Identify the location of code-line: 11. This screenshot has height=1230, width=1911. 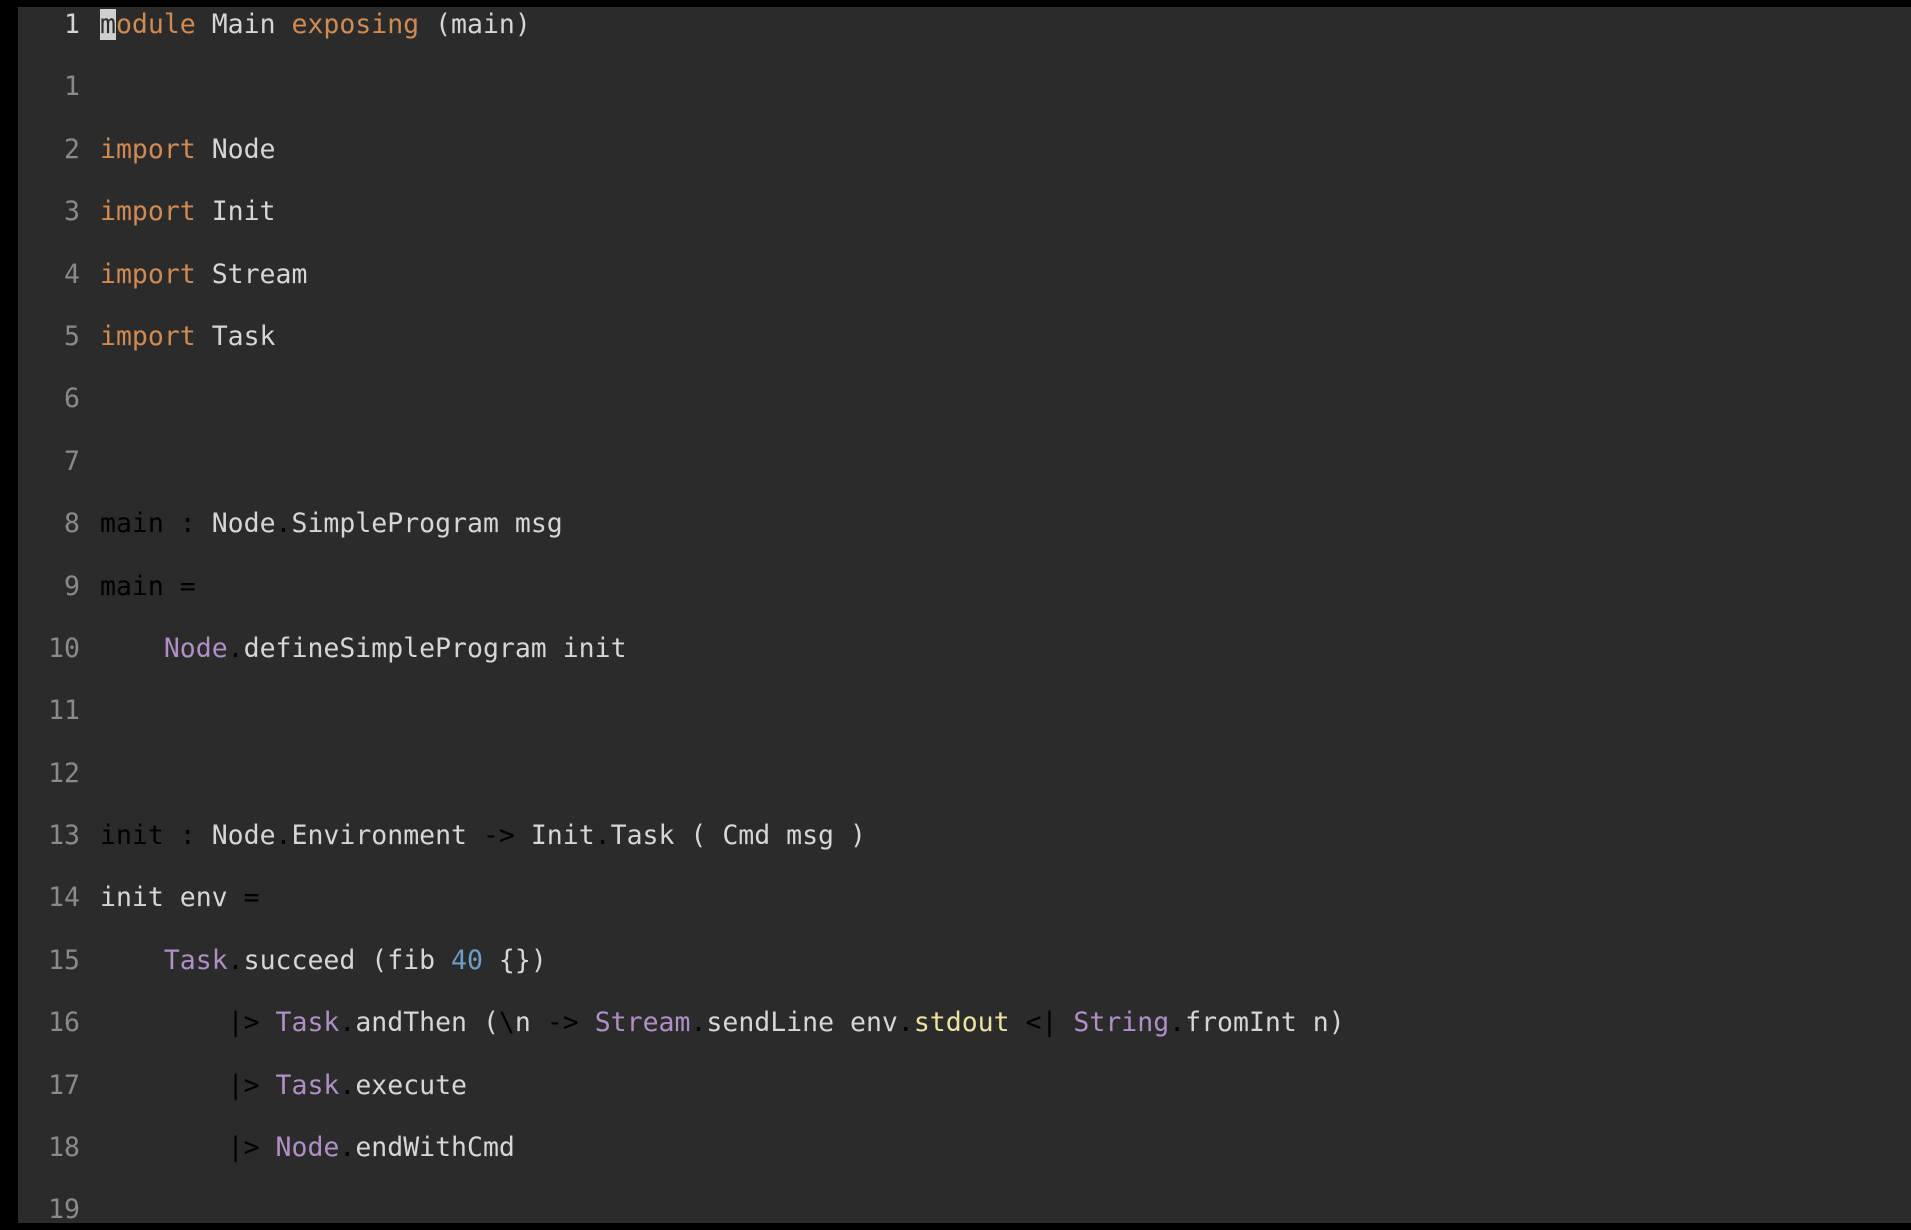
(964, 710).